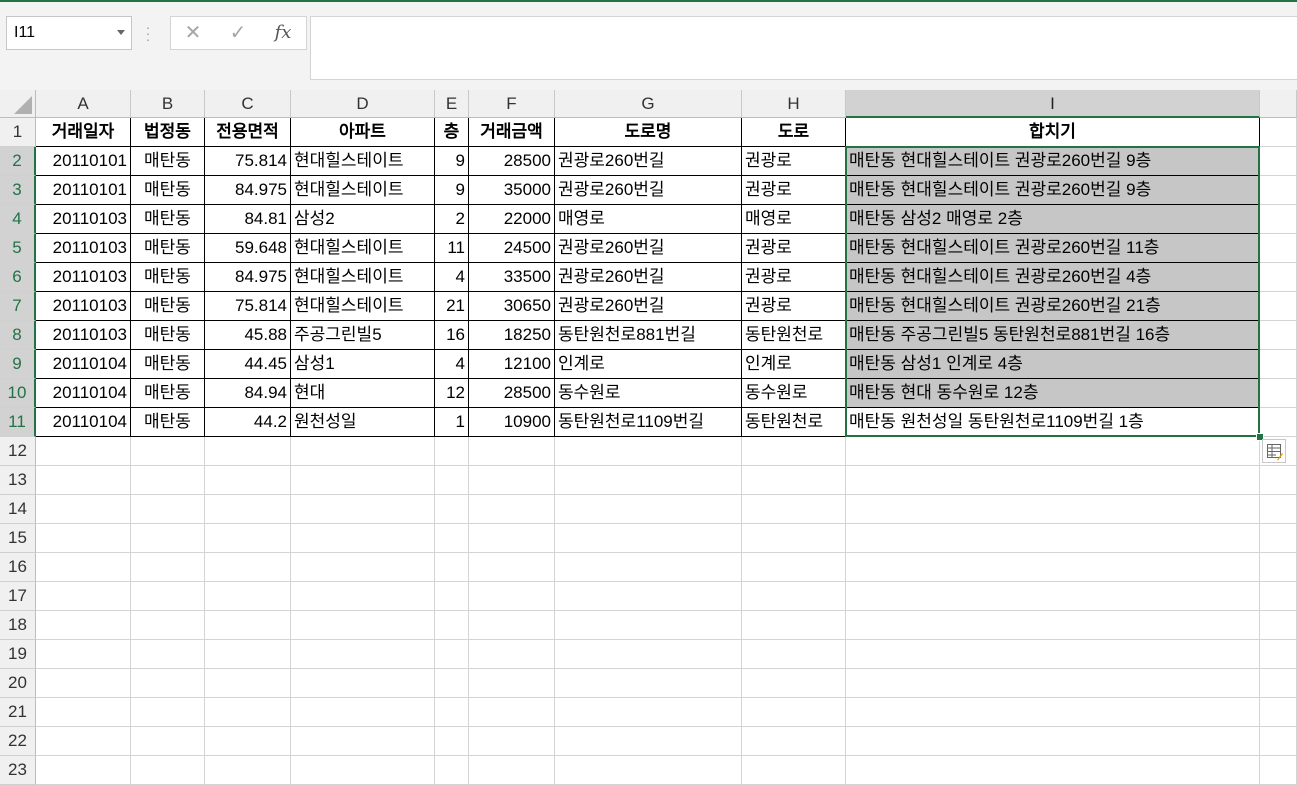  Describe the element at coordinates (794, 480) in the screenshot. I see `cell-h13` at that location.